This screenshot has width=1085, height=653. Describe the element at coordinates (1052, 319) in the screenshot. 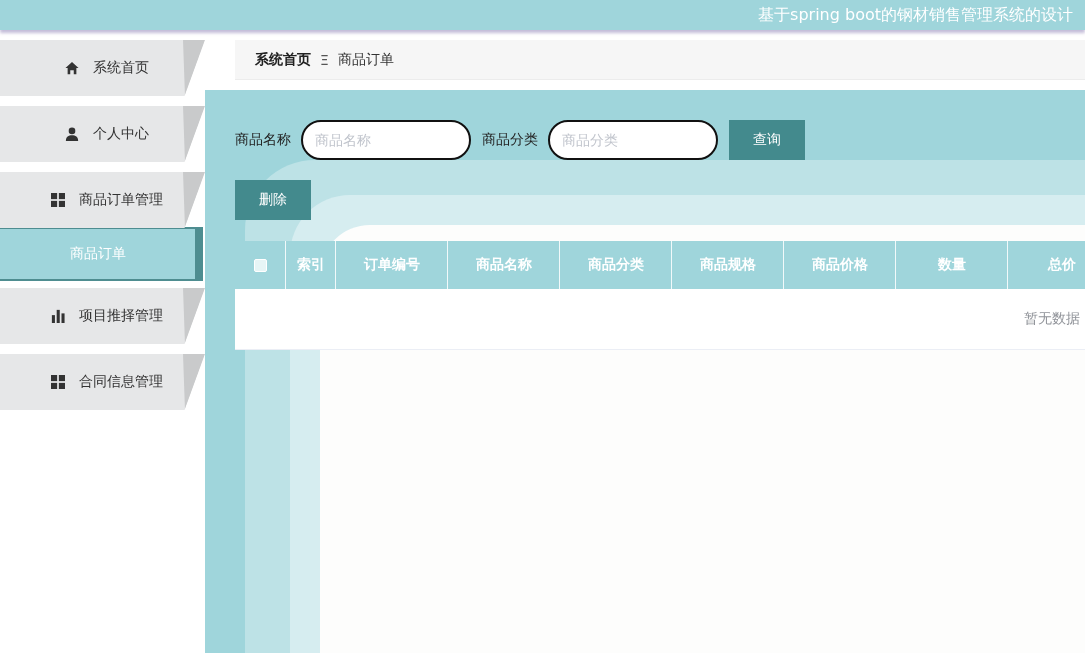

I see `empty-text: 暂无数据` at that location.